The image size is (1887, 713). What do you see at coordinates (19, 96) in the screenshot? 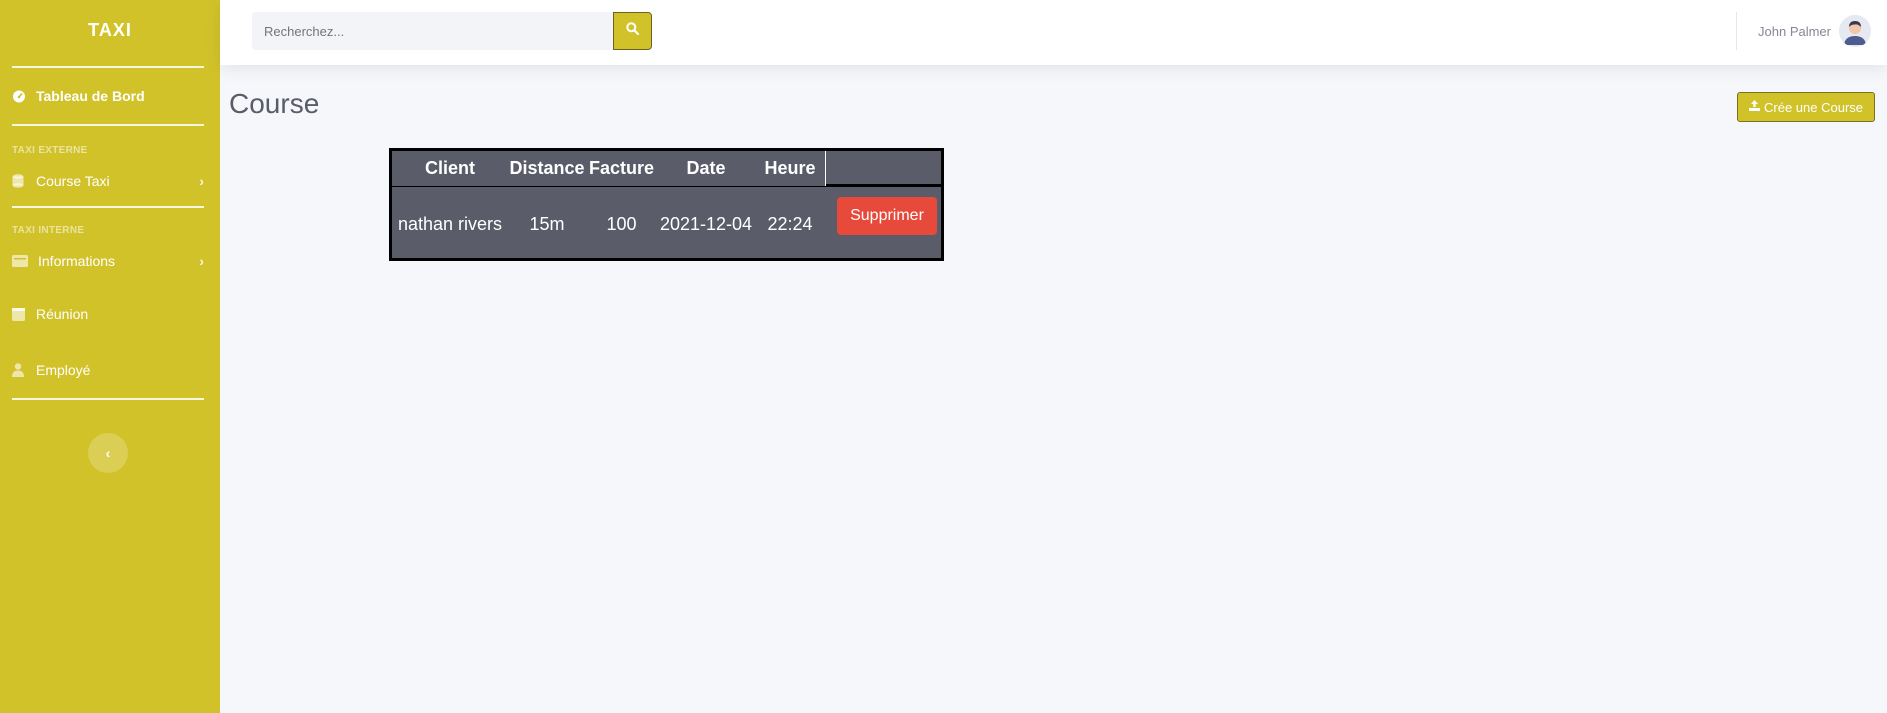
I see `tachometer-icon` at bounding box center [19, 96].